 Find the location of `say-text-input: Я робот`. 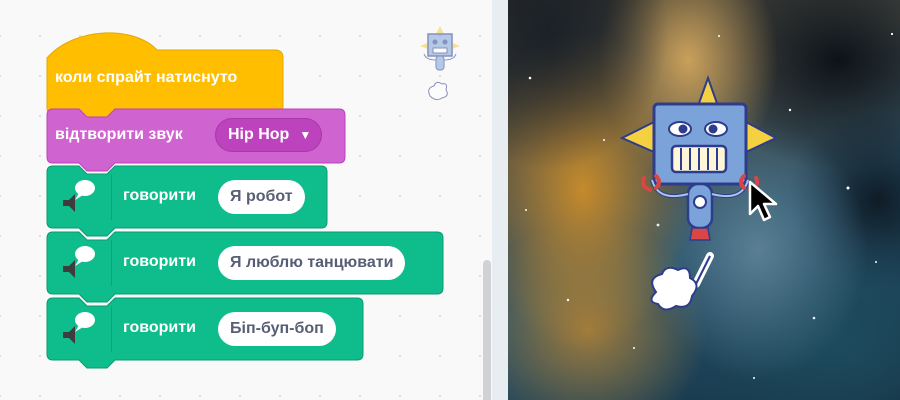

say-text-input: Я робот is located at coordinates (261, 197).